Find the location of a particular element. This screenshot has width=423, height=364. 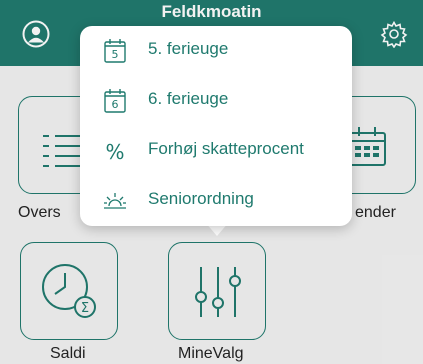

gear-icon is located at coordinates (394, 34).